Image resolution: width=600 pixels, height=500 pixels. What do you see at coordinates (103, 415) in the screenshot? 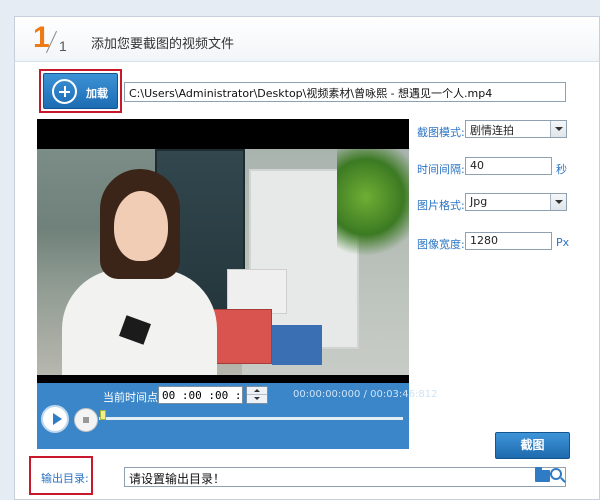
I see `progress-thumb` at bounding box center [103, 415].